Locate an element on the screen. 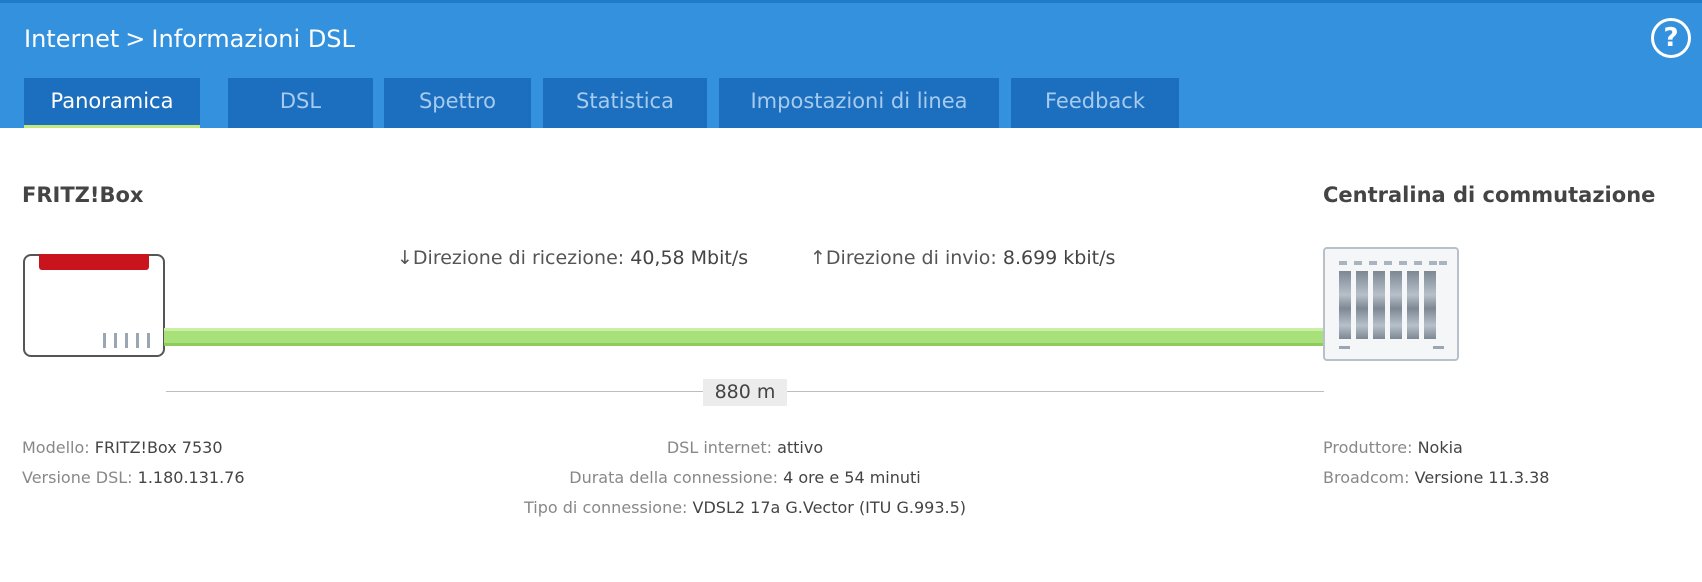  info-label: Versione DSL: is located at coordinates (77, 477).